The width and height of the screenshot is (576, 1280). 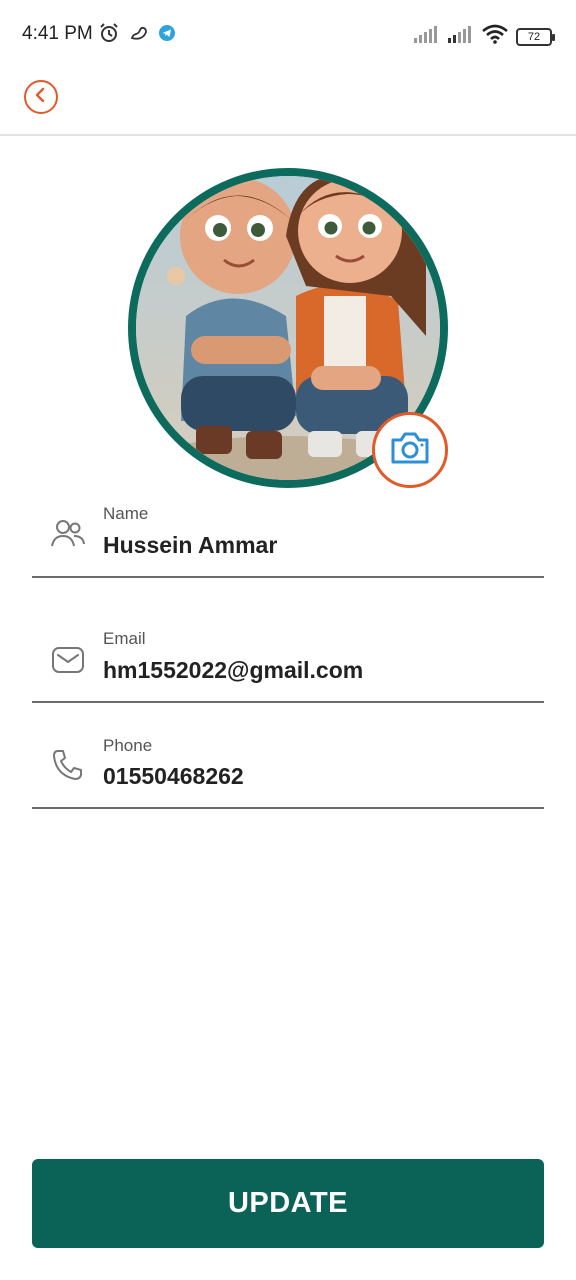 What do you see at coordinates (57, 33) in the screenshot?
I see `status-time: 4:41 PM` at bounding box center [57, 33].